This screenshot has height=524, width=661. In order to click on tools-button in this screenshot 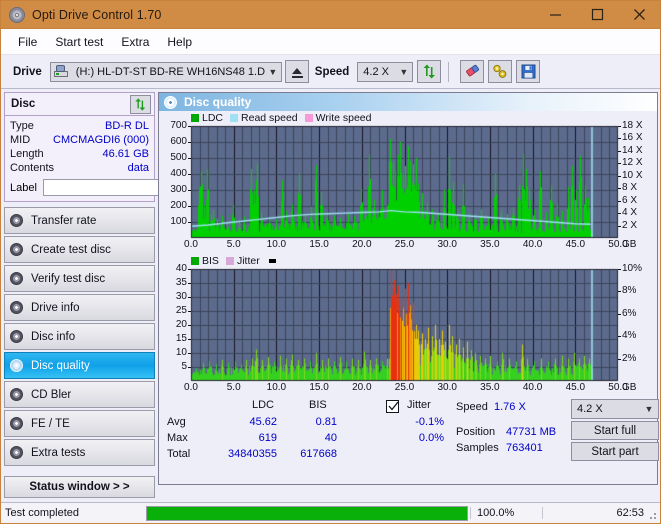, I will do `click(500, 71)`.